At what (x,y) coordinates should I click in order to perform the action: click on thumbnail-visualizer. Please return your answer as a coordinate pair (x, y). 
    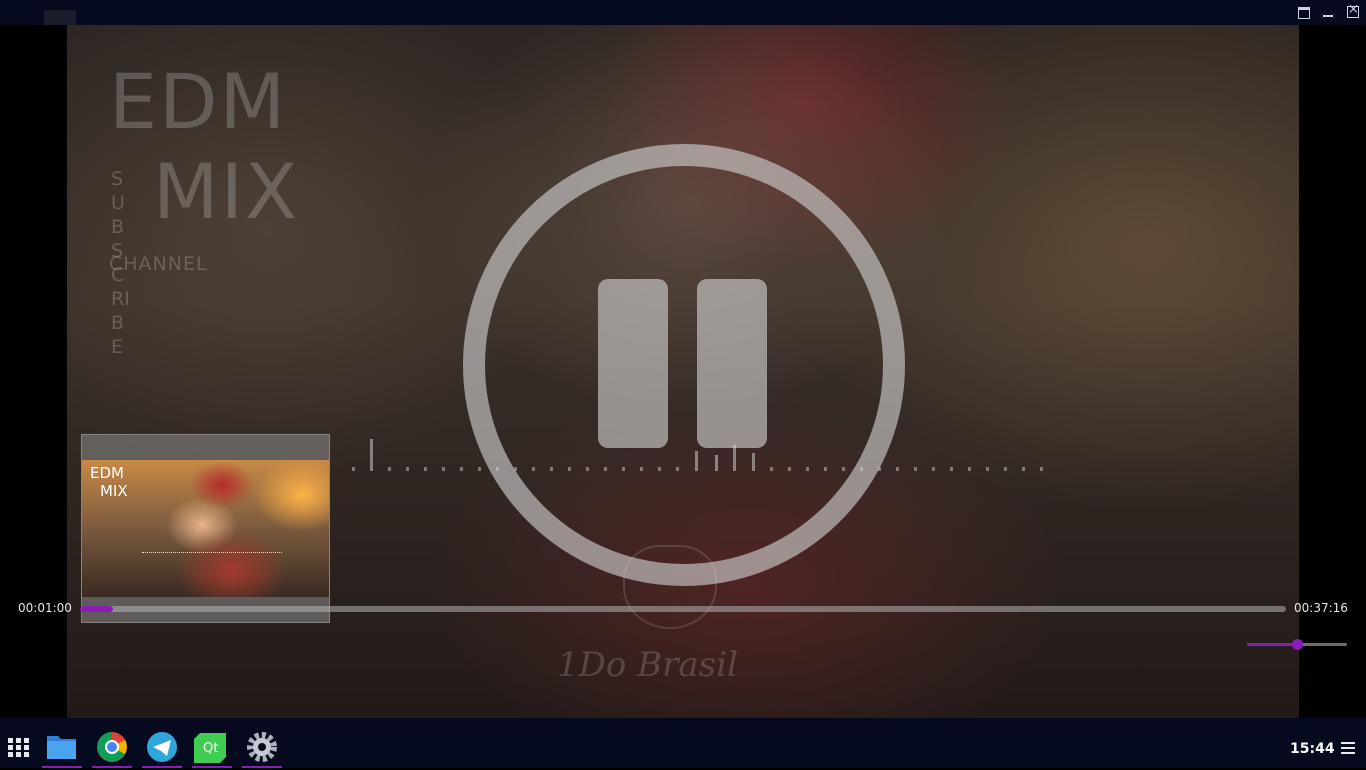
    Looking at the image, I should click on (212, 546).